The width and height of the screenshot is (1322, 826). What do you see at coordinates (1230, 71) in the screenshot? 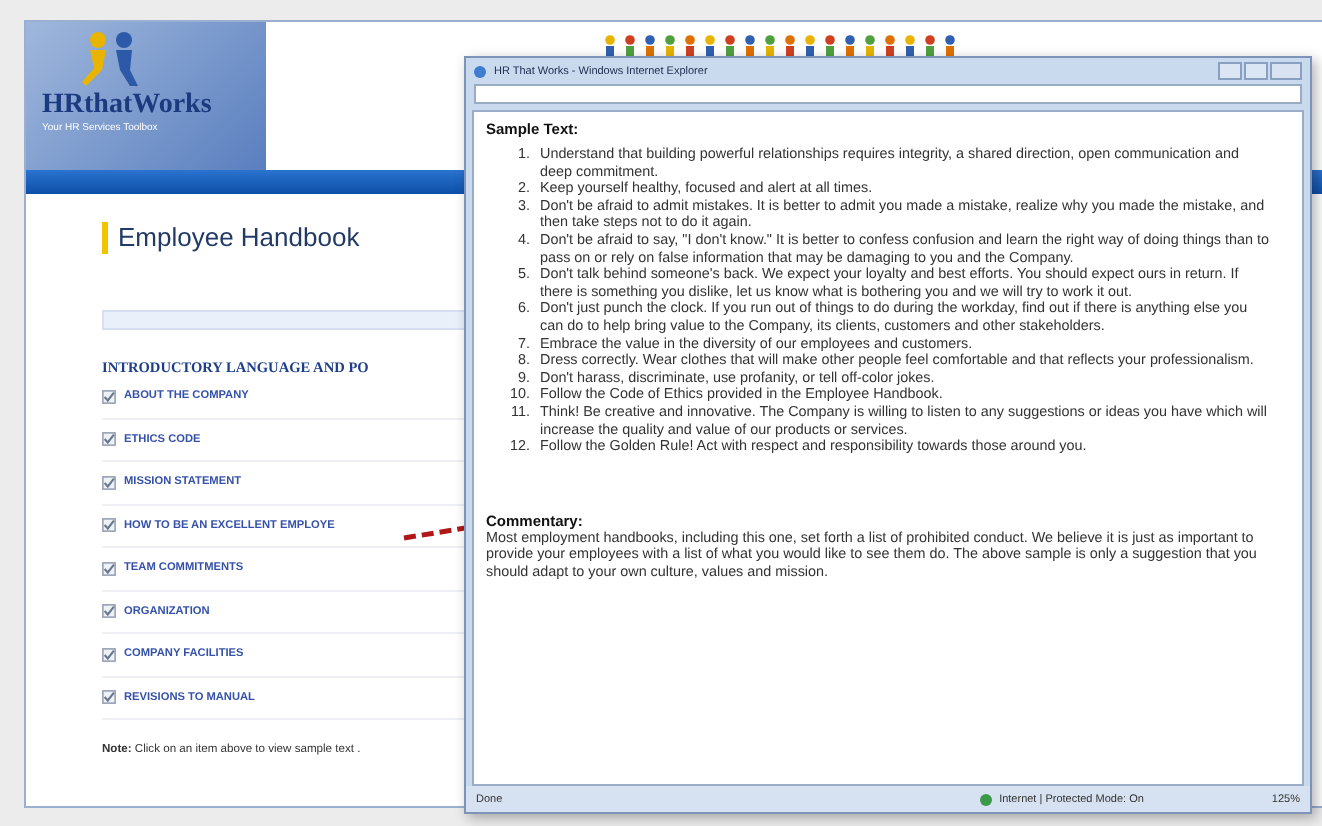
I see `minimize-button` at bounding box center [1230, 71].